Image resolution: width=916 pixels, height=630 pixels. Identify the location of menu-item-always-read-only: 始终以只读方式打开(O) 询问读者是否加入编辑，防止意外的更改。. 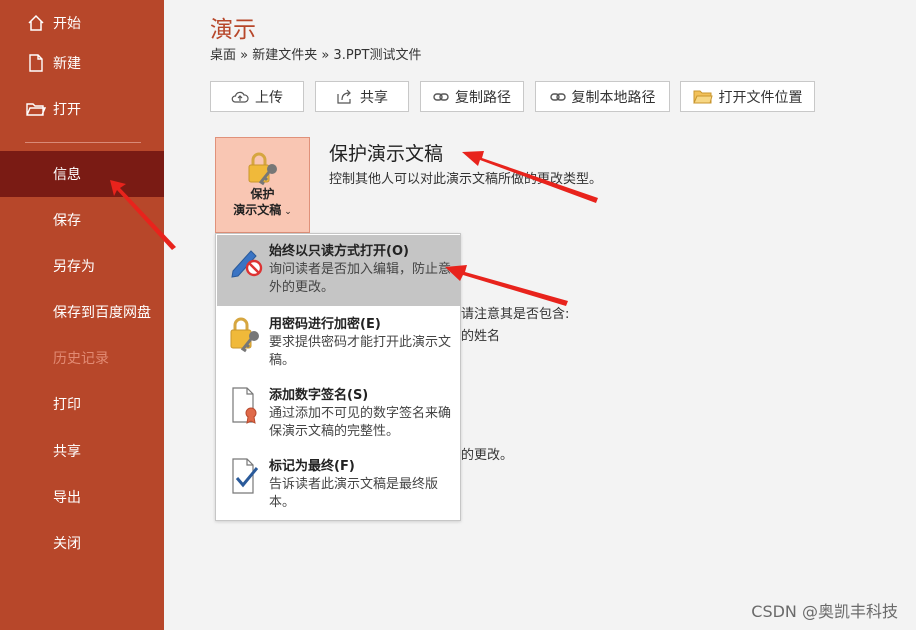
(339, 270).